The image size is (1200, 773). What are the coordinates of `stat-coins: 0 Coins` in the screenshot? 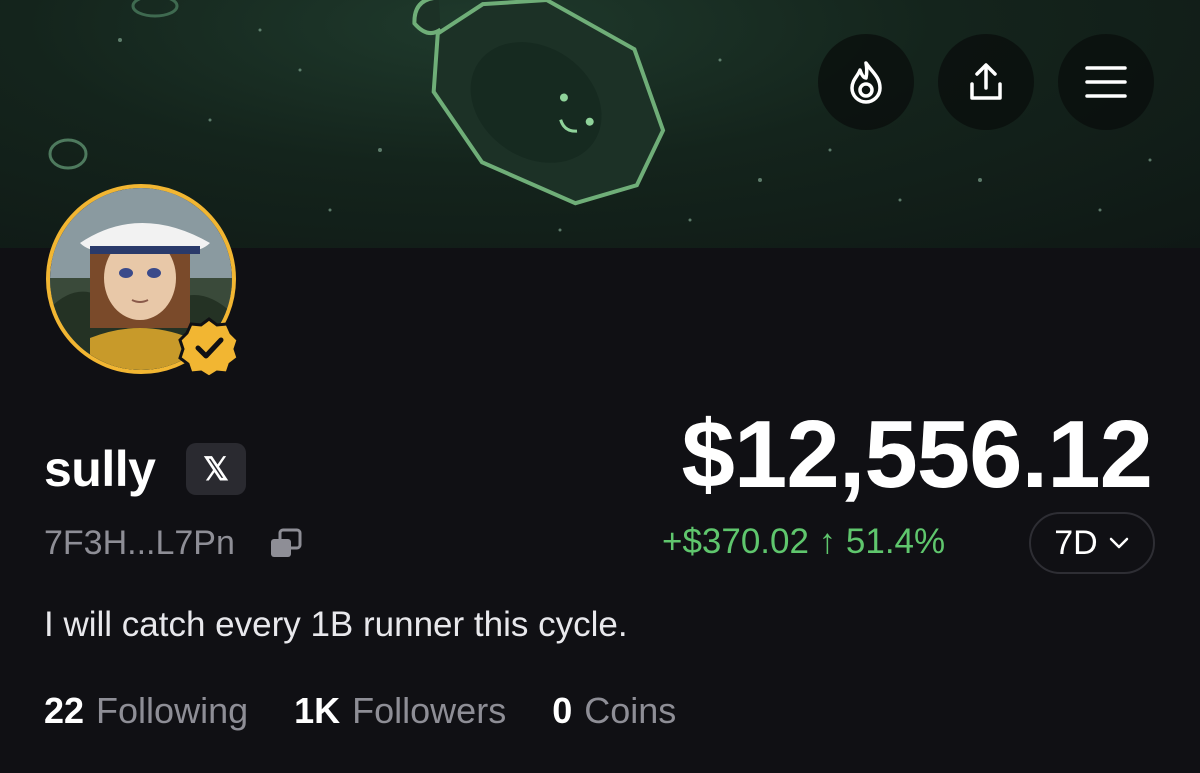 It's located at (614, 711).